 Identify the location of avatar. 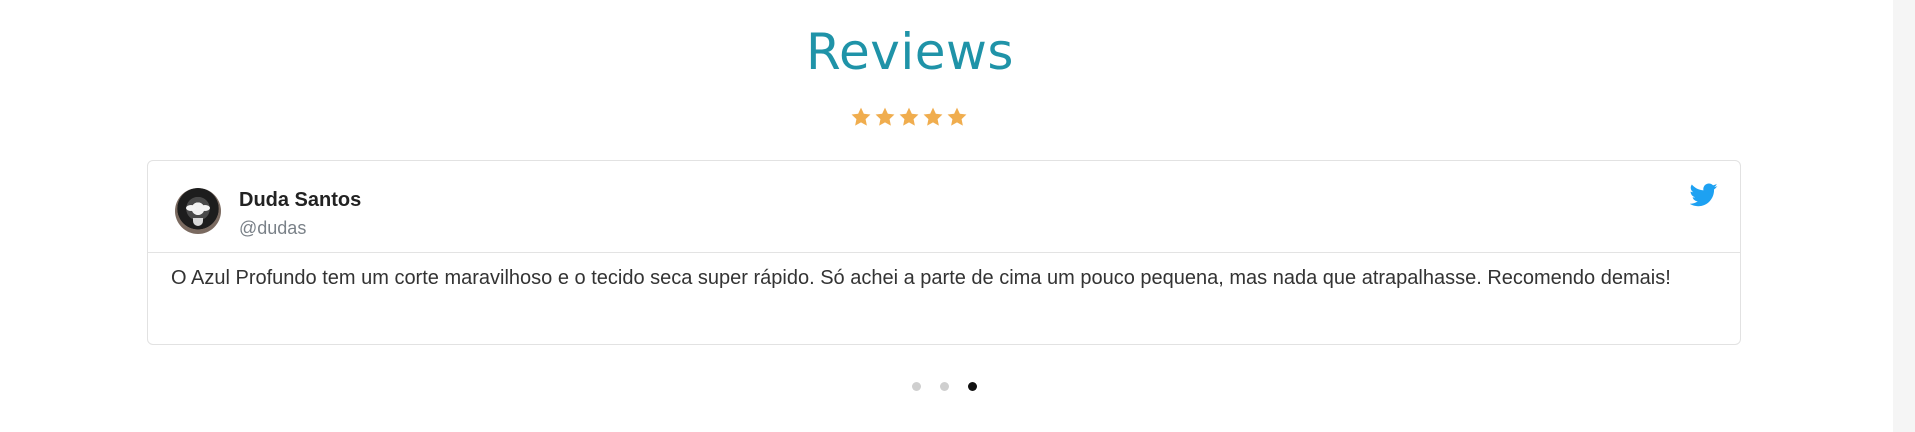
(198, 211).